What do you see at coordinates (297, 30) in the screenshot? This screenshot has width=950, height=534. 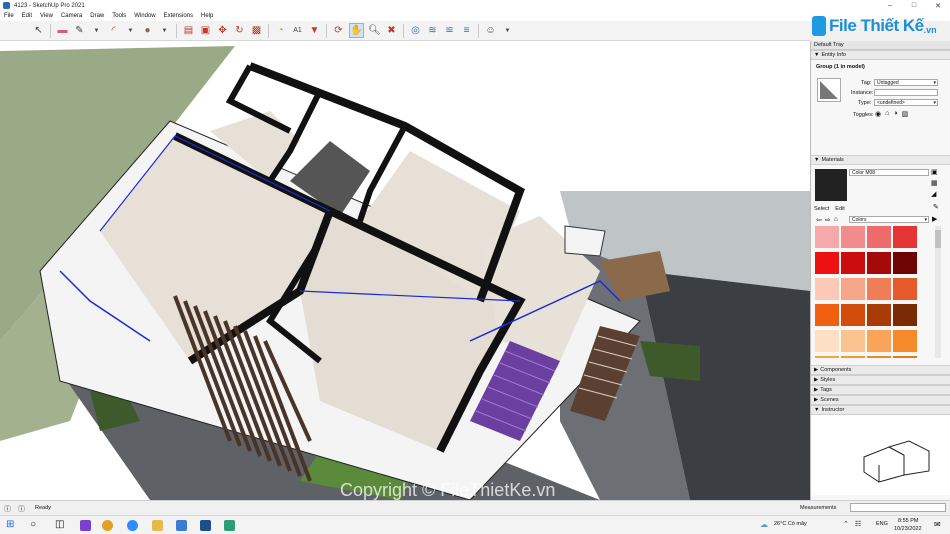 I see `text-tool-icon: A1` at bounding box center [297, 30].